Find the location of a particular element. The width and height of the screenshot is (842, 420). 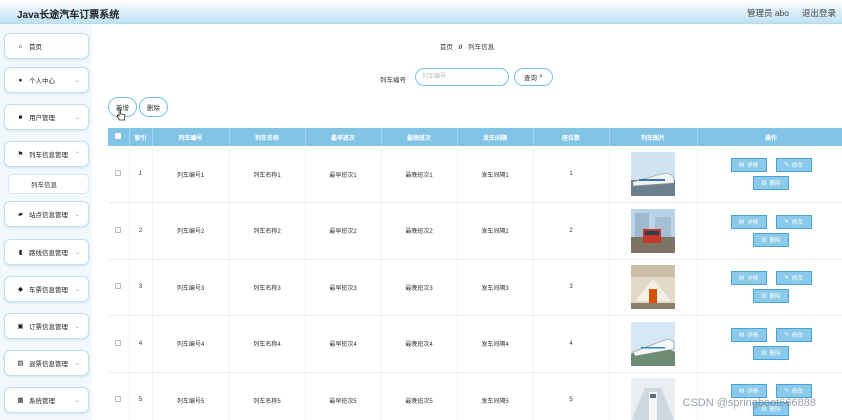

sidebar-item-system-management: ▦ 系统管理 ⌄ is located at coordinates (46, 400).